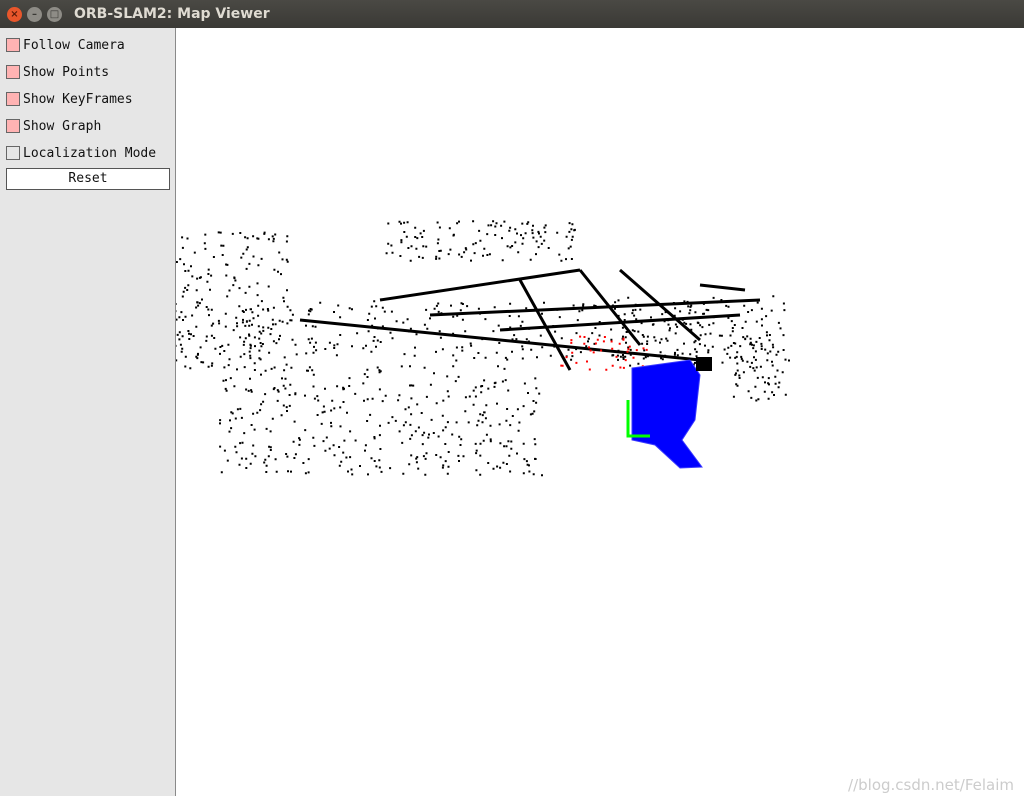  What do you see at coordinates (78, 99) in the screenshot?
I see `checkbox-label: Show KeyFrames` at bounding box center [78, 99].